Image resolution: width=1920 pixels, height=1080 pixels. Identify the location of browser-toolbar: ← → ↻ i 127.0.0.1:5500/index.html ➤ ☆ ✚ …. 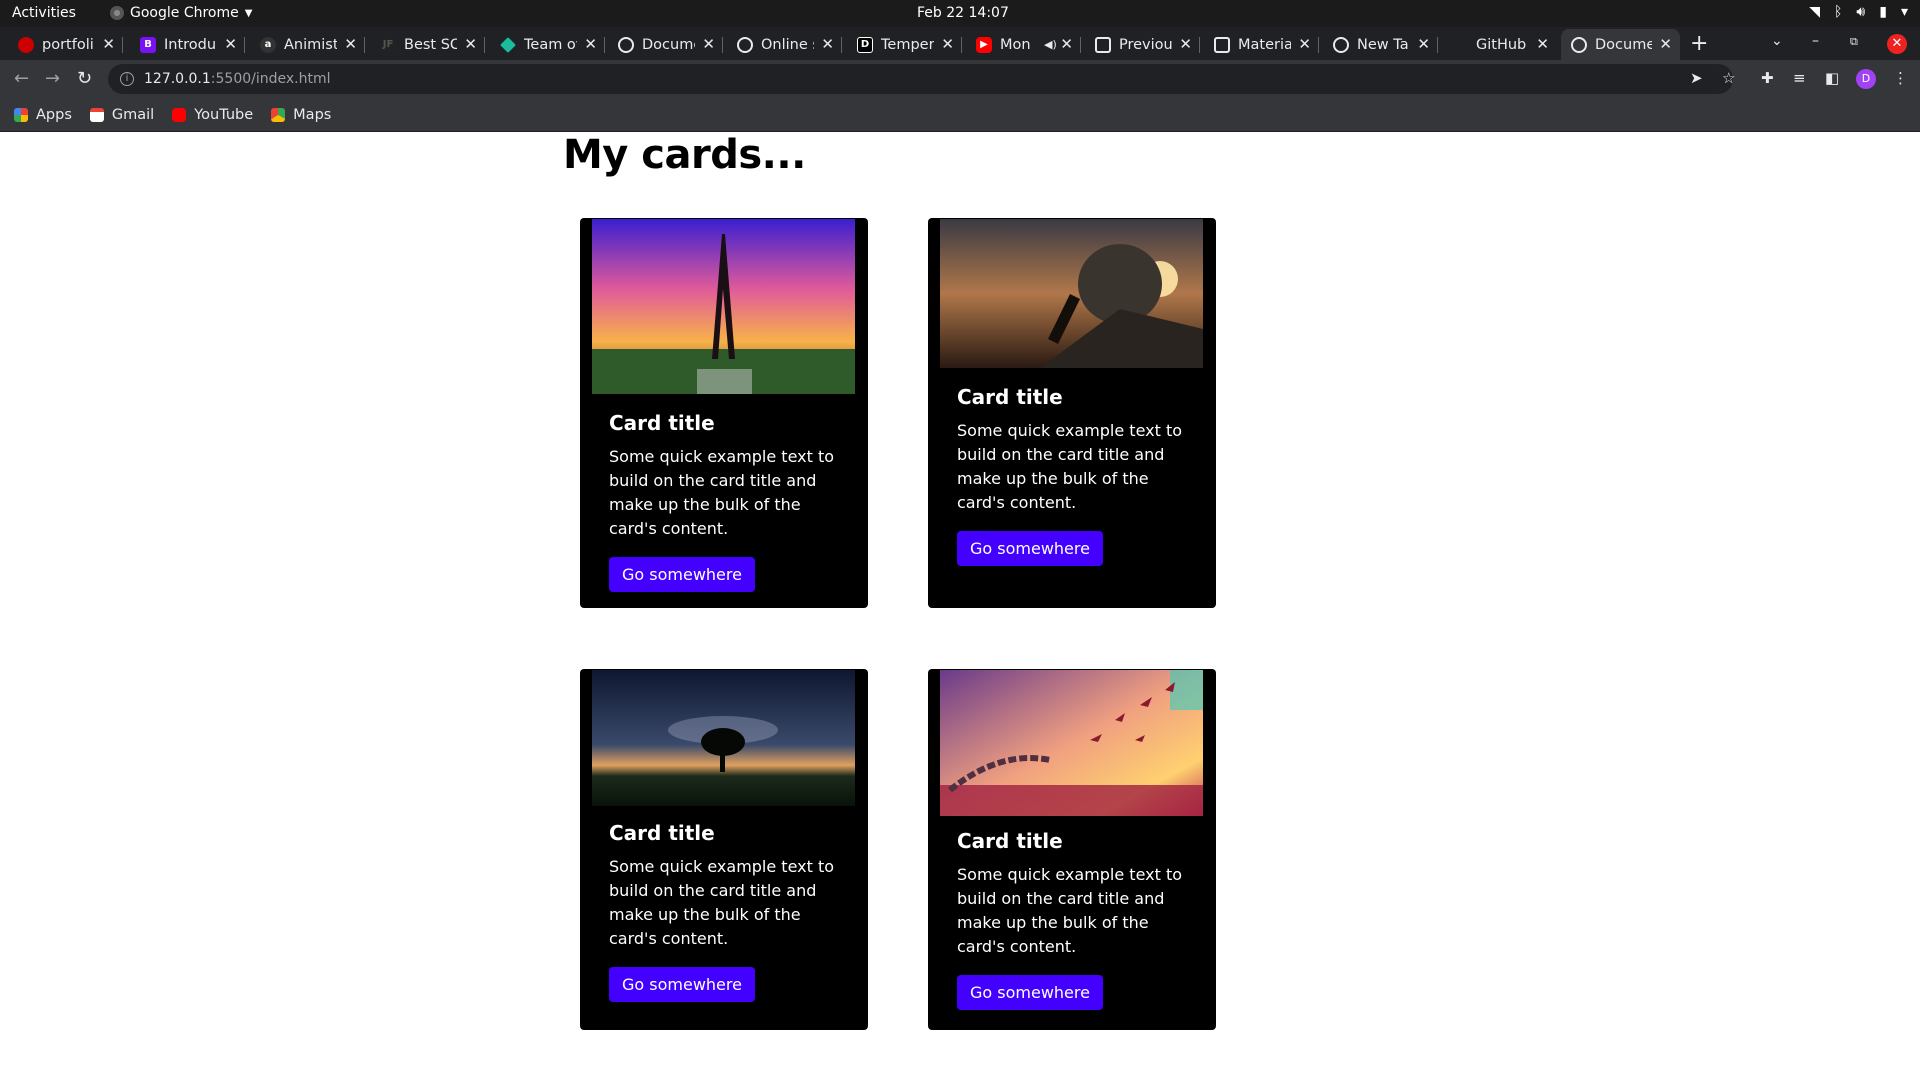
(960, 79).